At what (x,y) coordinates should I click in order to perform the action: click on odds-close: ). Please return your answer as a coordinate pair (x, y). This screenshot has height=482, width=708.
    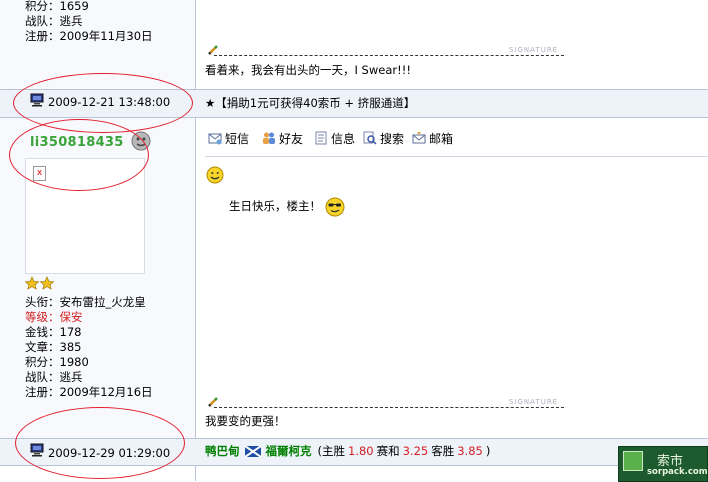
    Looking at the image, I should click on (488, 451).